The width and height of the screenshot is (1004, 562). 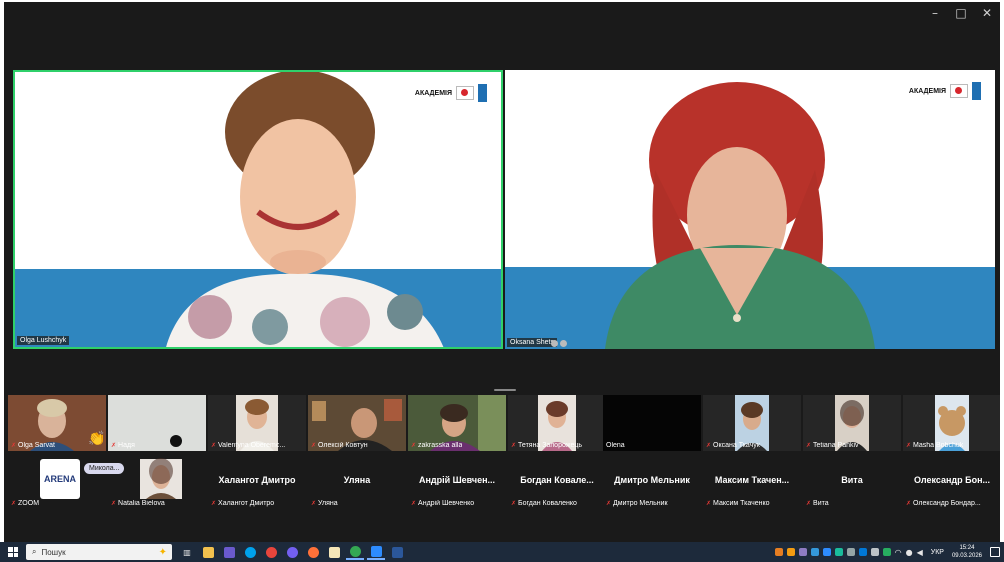 I want to click on tile-name-label: Богдан Коваленко, so click(x=547, y=503).